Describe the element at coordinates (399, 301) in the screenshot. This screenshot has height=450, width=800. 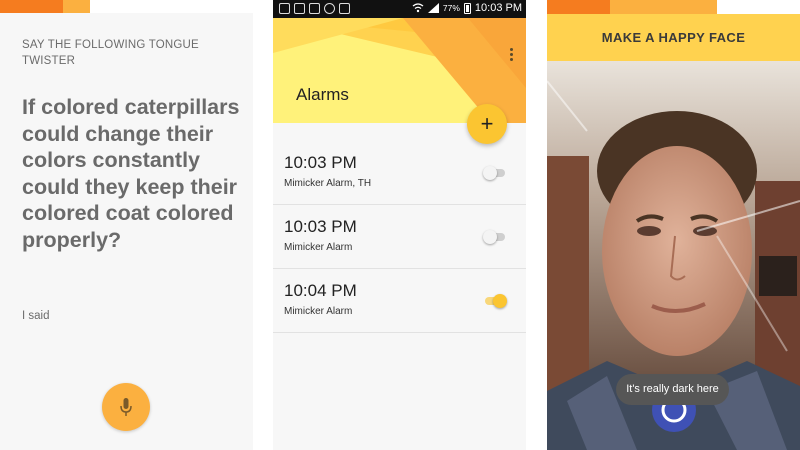
I see `alarm-row: 10:04 PM Mimicker Alarm` at that location.